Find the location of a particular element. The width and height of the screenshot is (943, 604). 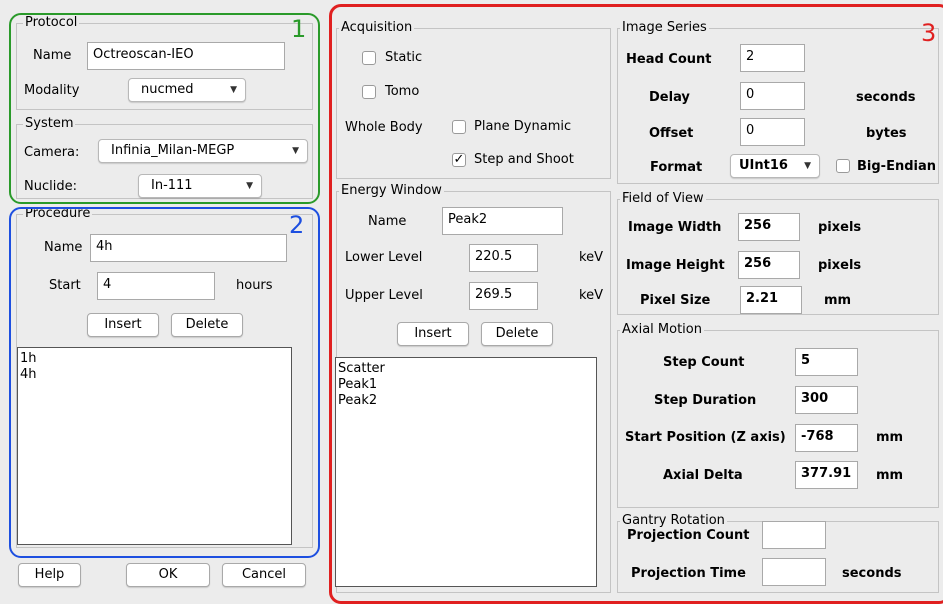

cancel-button: Cancel is located at coordinates (264, 575).